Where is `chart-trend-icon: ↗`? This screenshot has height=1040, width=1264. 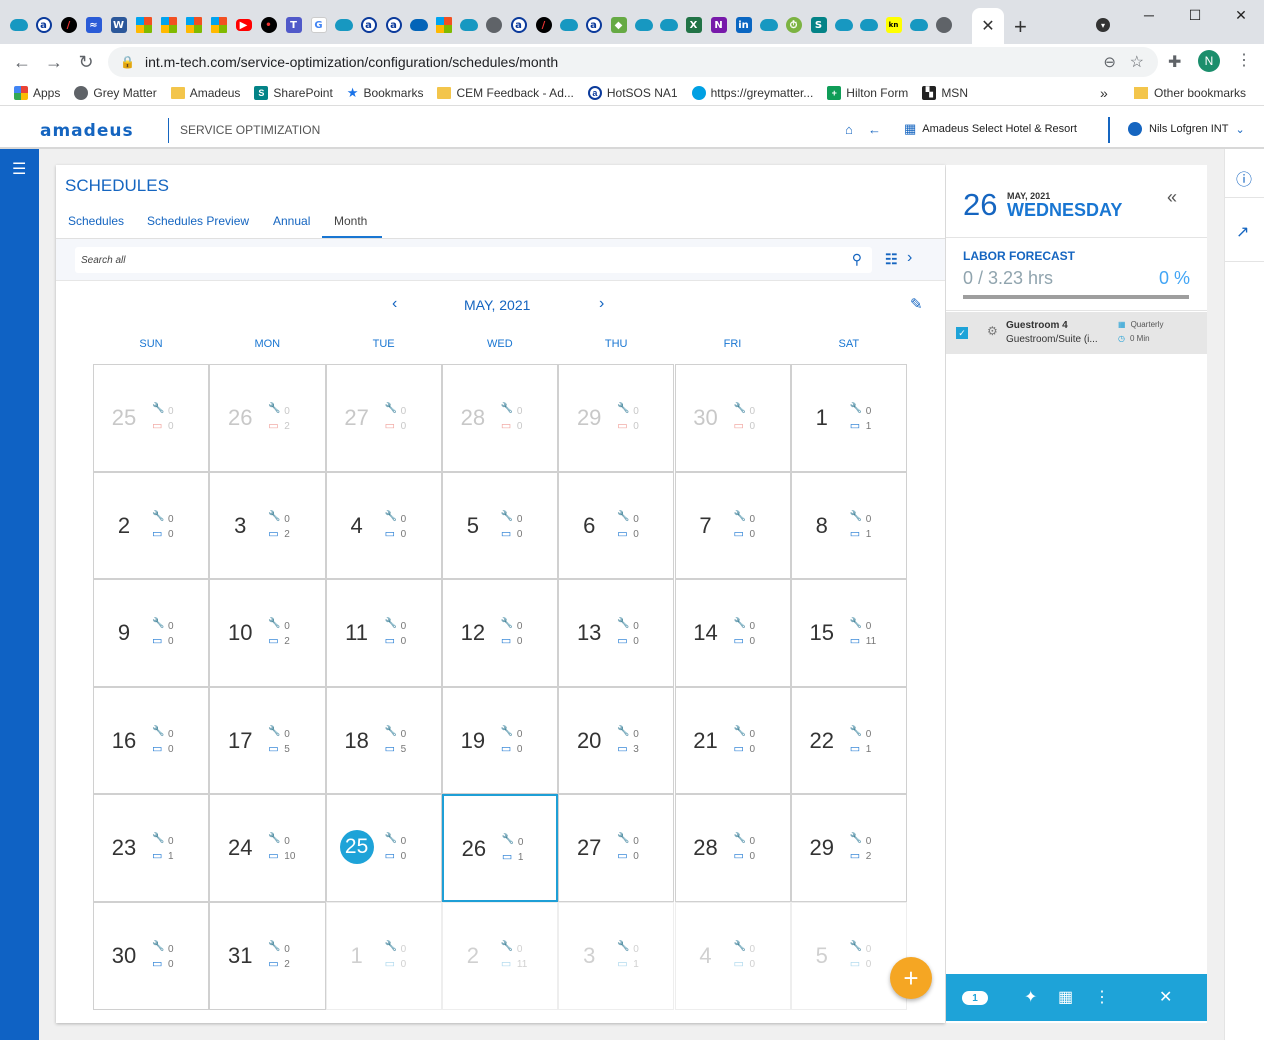
chart-trend-icon: ↗ is located at coordinates (1242, 232).